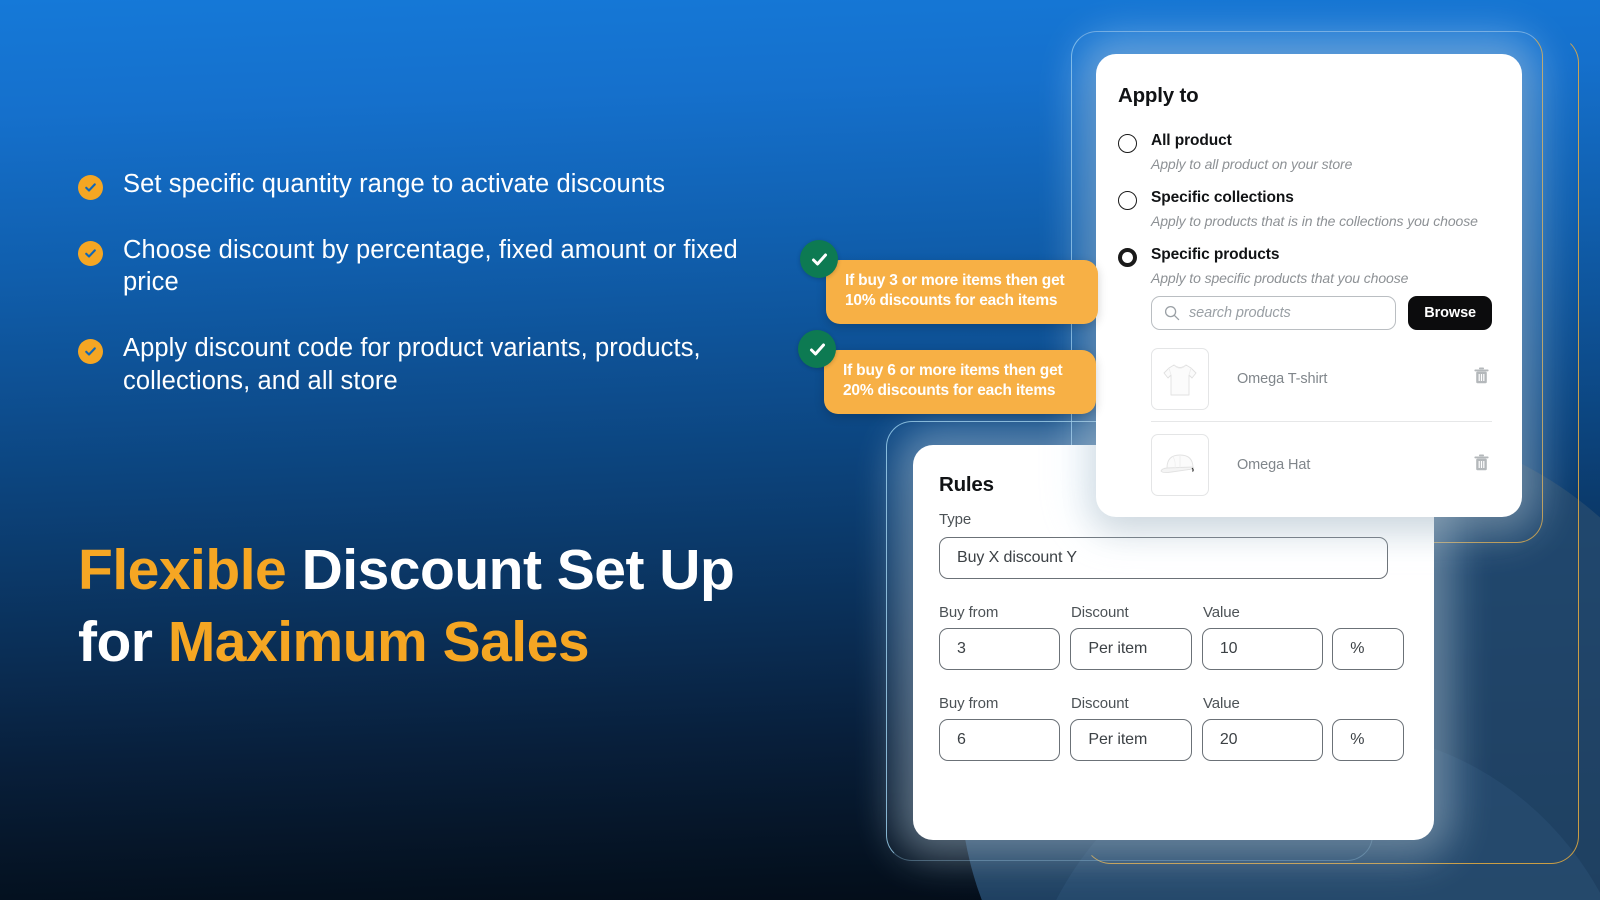 The width and height of the screenshot is (1600, 900). I want to click on product-row: Omega Hat, so click(1321, 465).